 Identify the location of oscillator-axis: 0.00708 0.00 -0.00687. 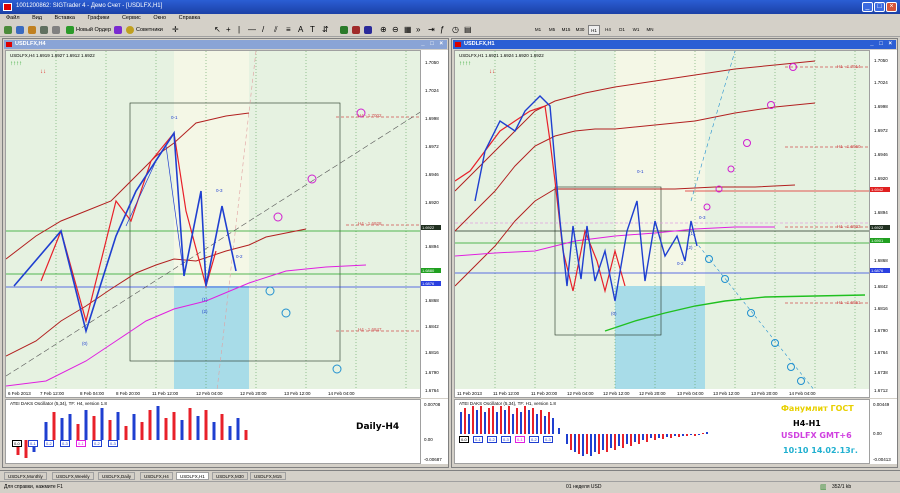
(434, 431).